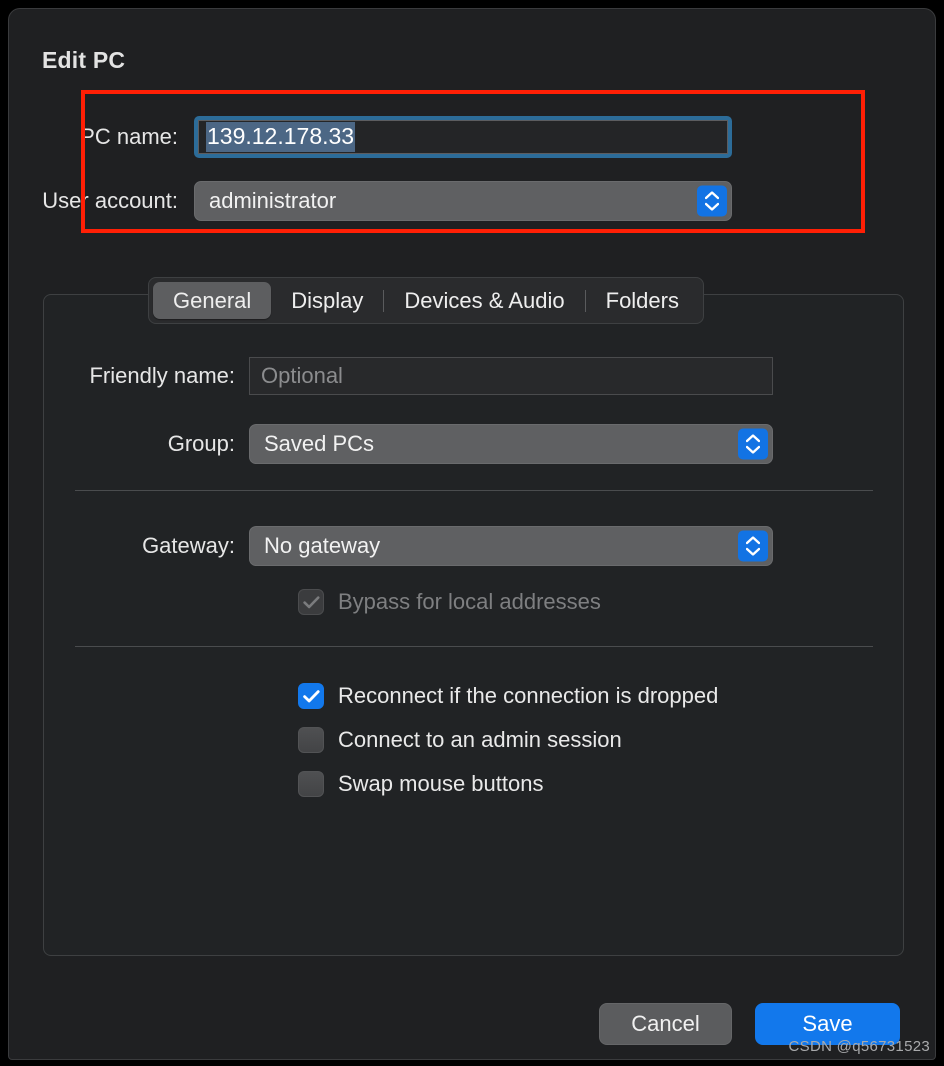 Image resolution: width=944 pixels, height=1066 pixels. What do you see at coordinates (110, 200) in the screenshot?
I see `user-account-label: User account:` at bounding box center [110, 200].